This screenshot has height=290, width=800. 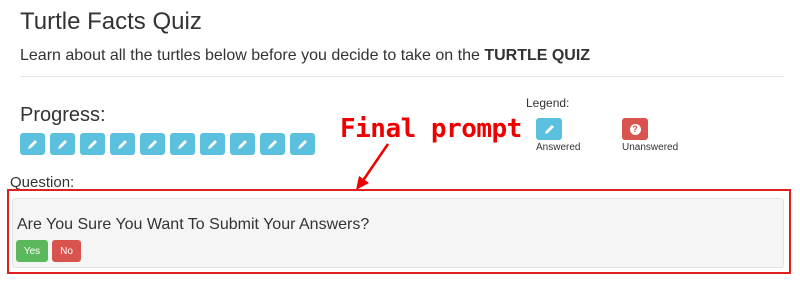 I want to click on legend-unanswered-swatch: ?, so click(x=635, y=129).